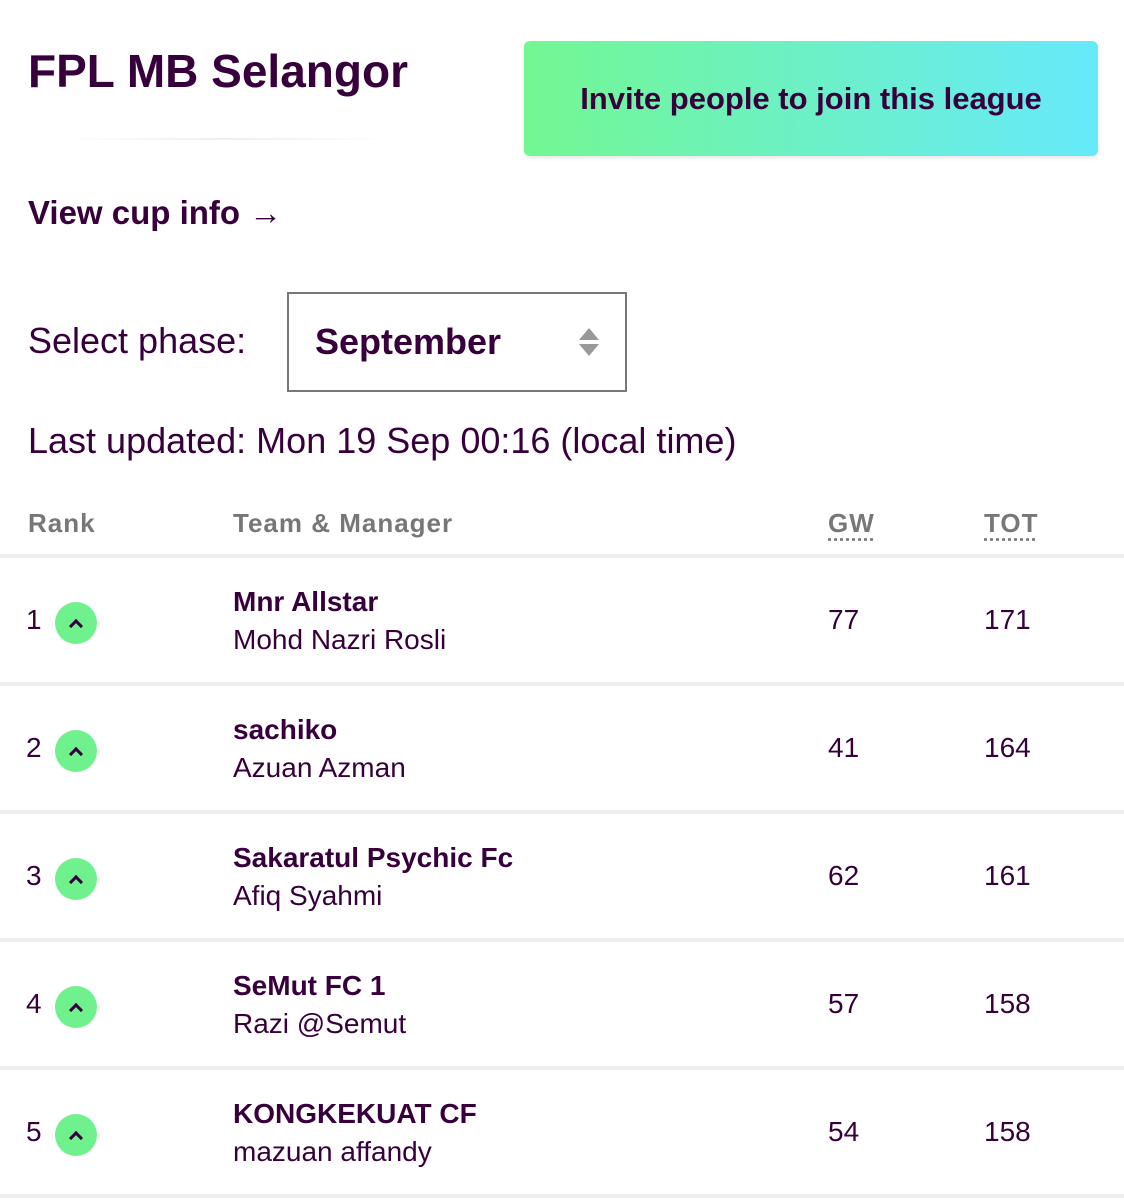 Image resolution: width=1124 pixels, height=1200 pixels. What do you see at coordinates (308, 895) in the screenshot?
I see `manager-name: Afiq Syahmi` at bounding box center [308, 895].